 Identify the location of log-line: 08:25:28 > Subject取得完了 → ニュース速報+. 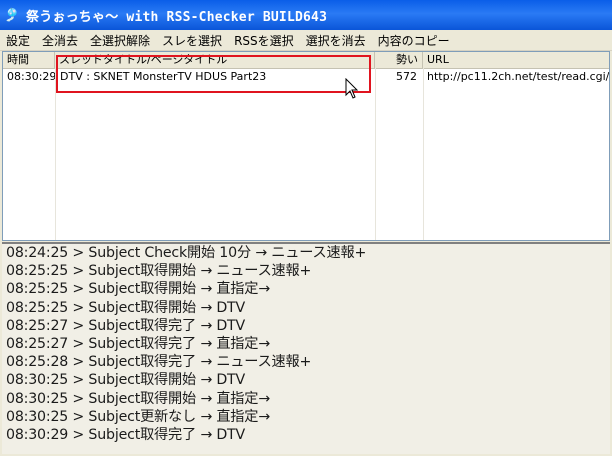
(159, 362).